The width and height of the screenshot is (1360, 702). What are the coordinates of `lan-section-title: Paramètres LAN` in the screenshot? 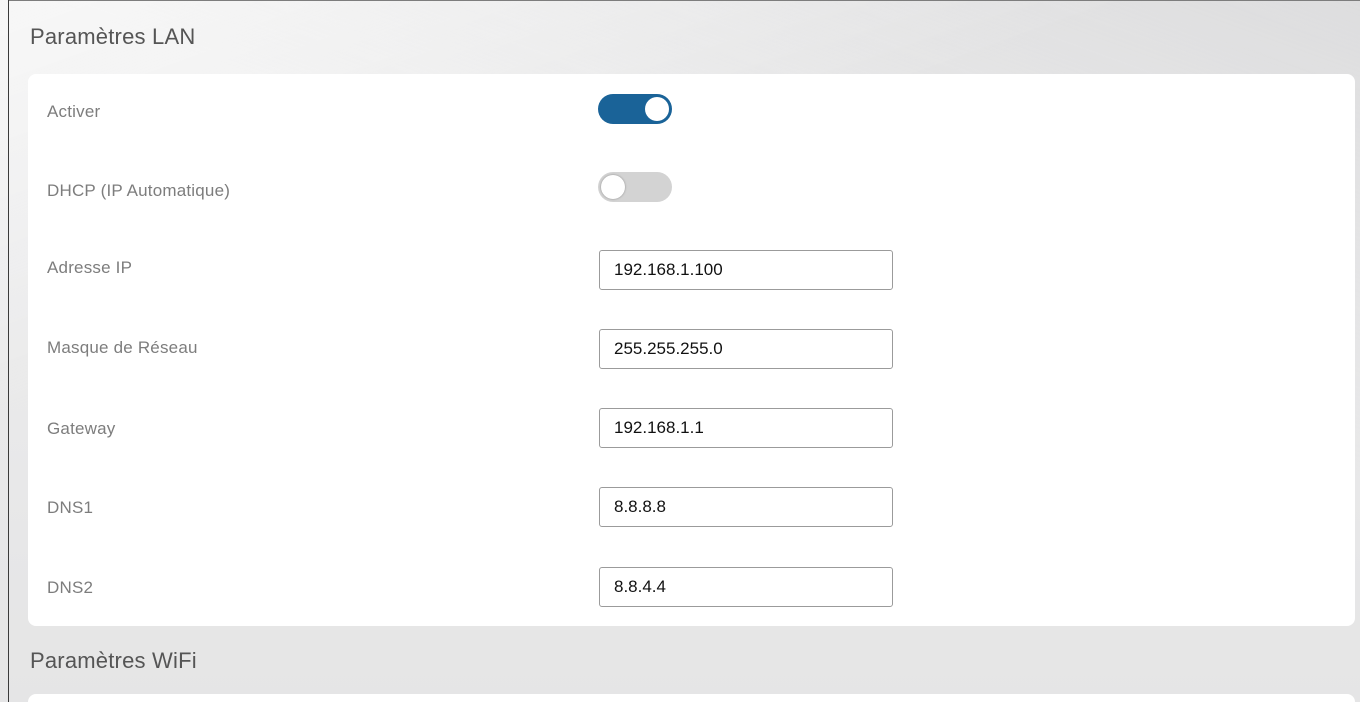 It's located at (113, 36).